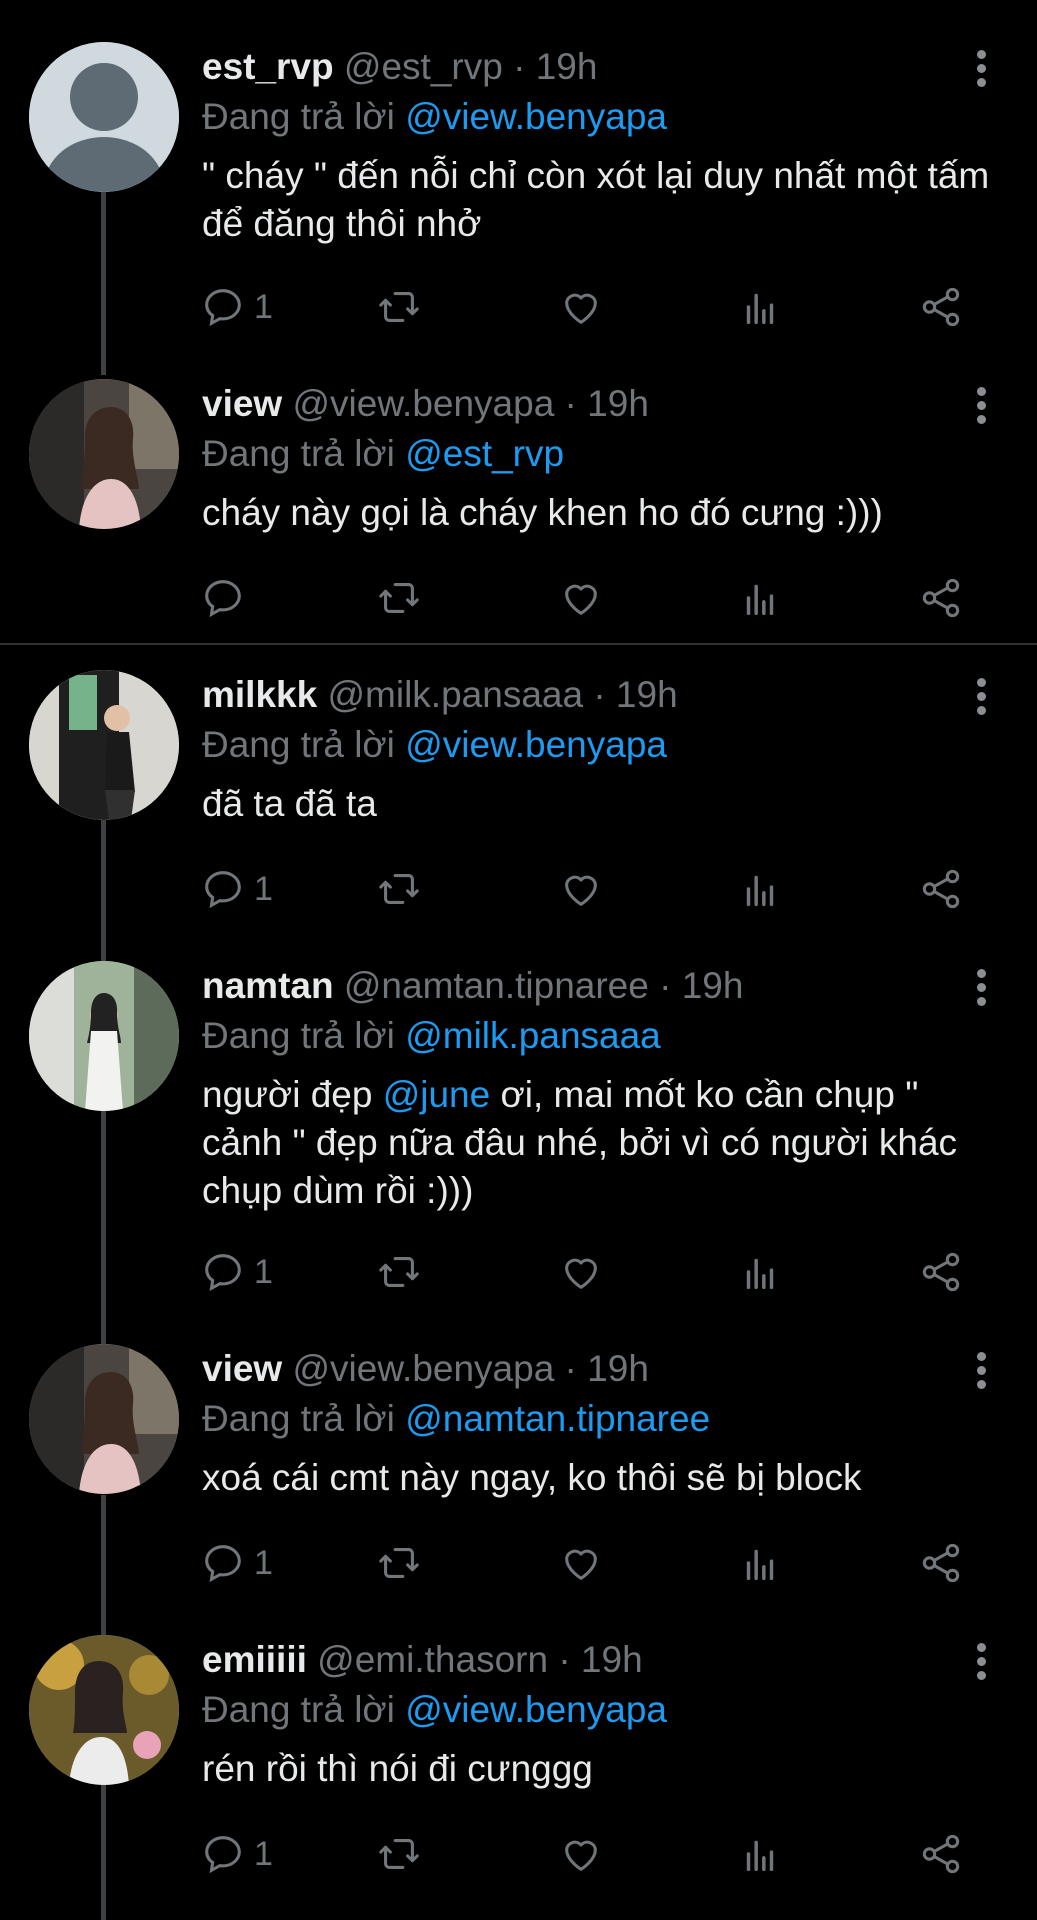 This screenshot has width=1037, height=1920. Describe the element at coordinates (502, 694) in the screenshot. I see `author-handle-time: @milk.pansaaa · 19h` at that location.